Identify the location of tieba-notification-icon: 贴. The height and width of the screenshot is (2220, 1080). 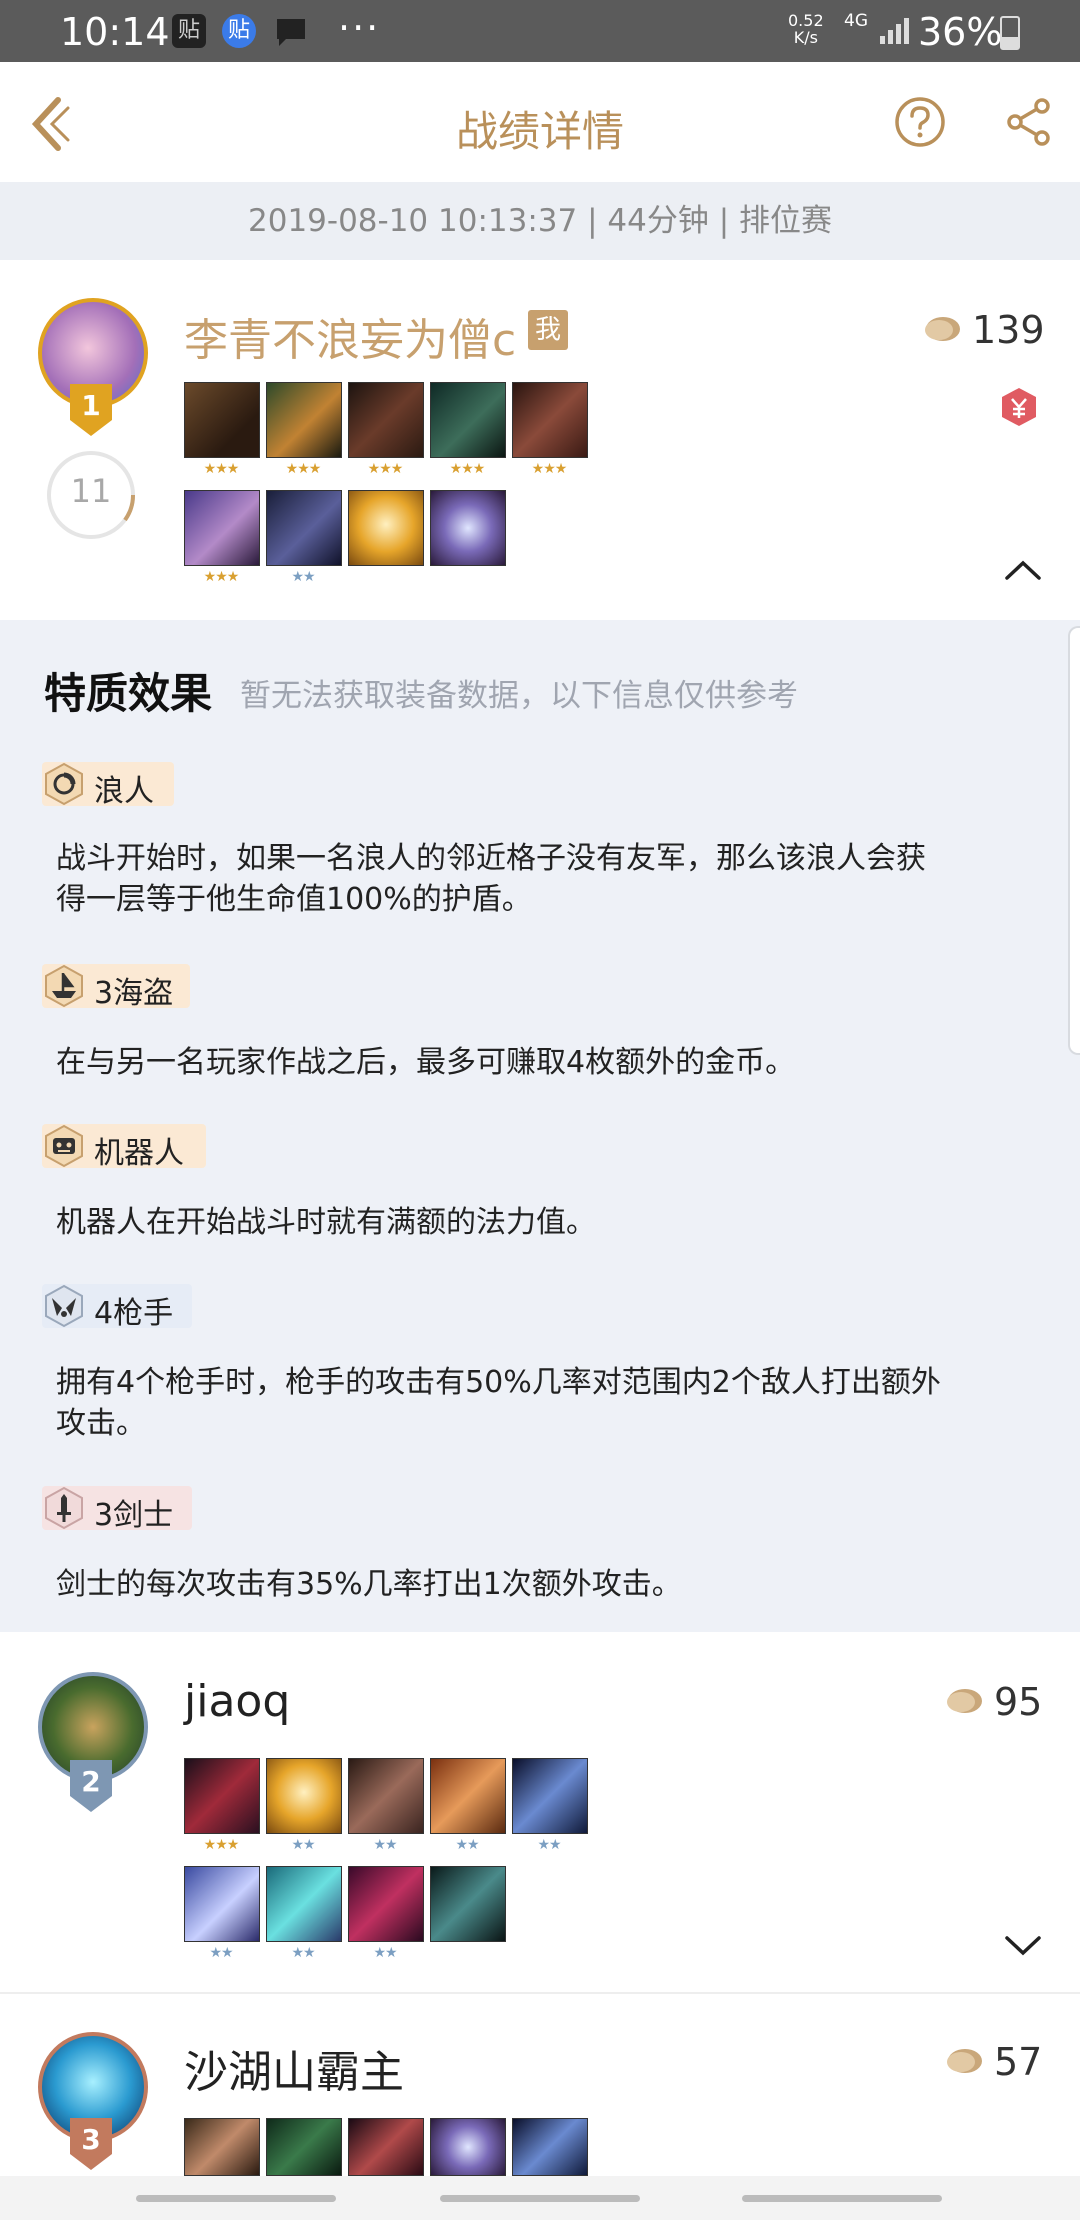
(189, 31).